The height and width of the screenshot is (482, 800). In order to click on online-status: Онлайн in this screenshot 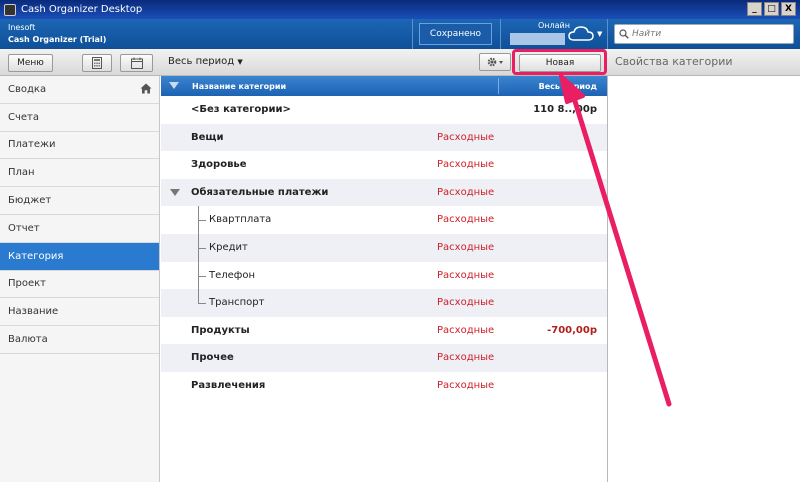, I will do `click(554, 25)`.